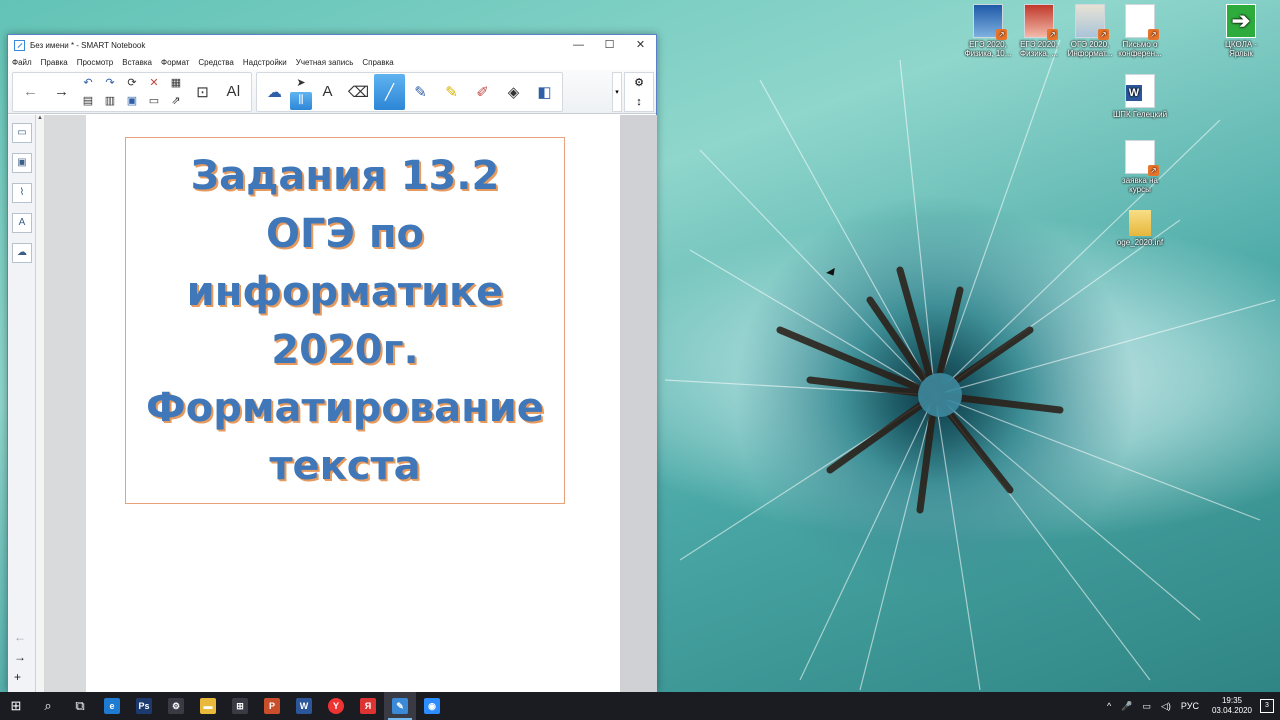 The width and height of the screenshot is (1280, 720). Describe the element at coordinates (240, 706) in the screenshot. I see `taskbar-app-store: ⊞` at that location.